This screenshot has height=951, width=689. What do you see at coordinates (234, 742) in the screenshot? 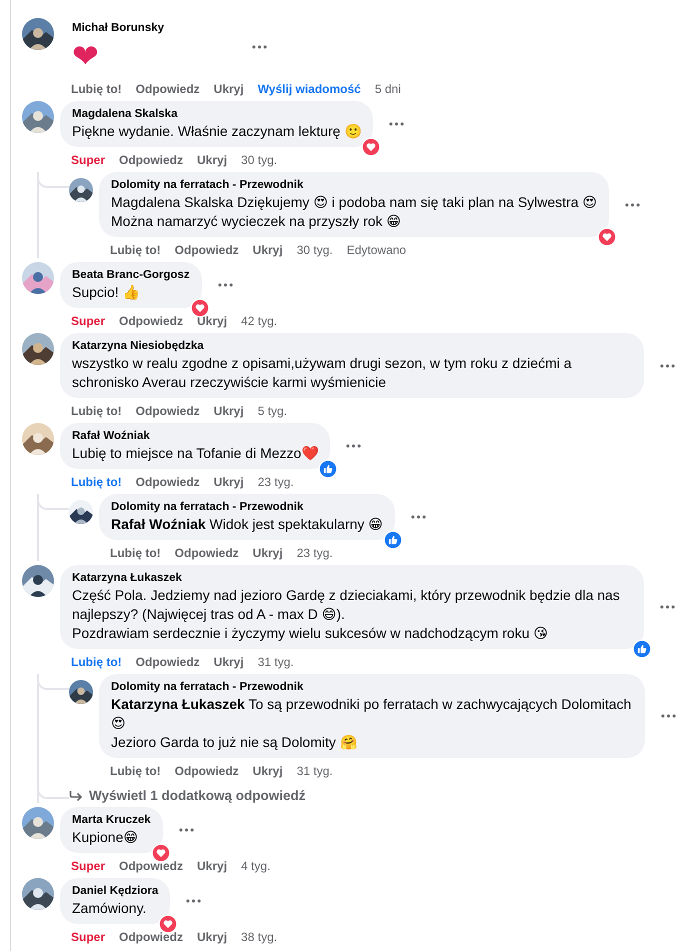
I see `comment-text: Jezioro Garda to już nie są Dolomity 🤗` at bounding box center [234, 742].